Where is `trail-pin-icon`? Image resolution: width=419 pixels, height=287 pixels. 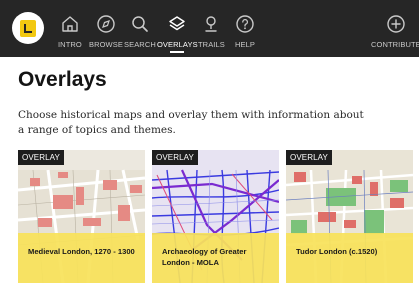 trail-pin-icon is located at coordinates (211, 24).